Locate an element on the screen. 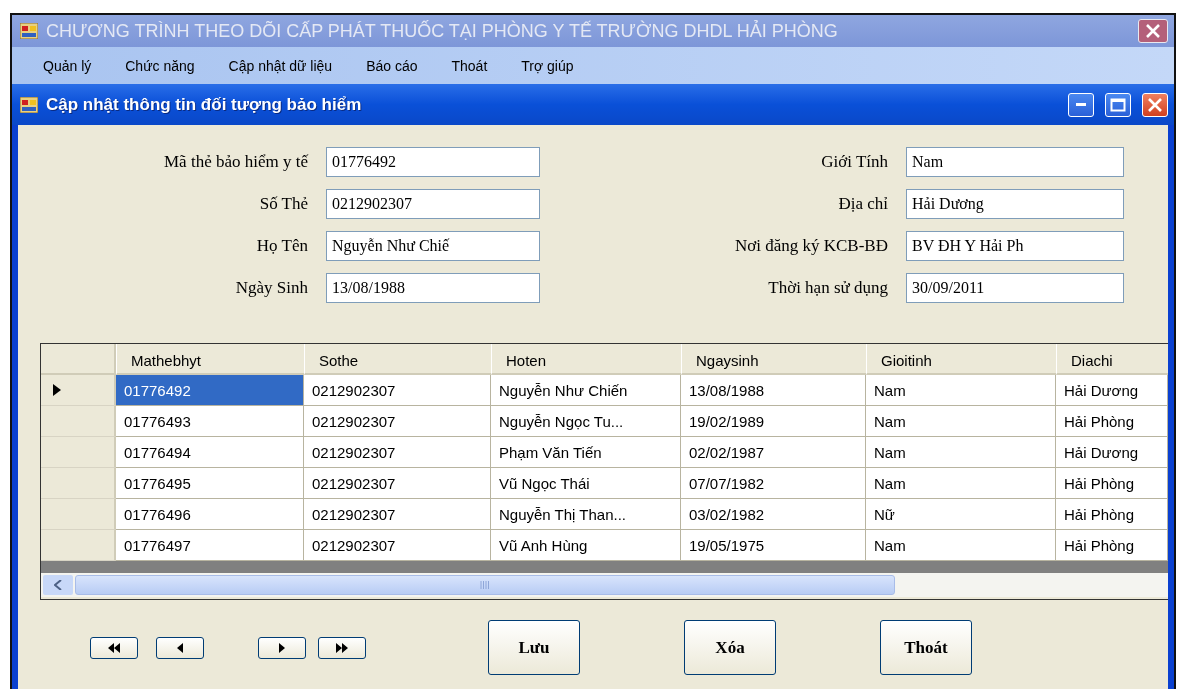 Image resolution: width=1189 pixels, height=689 pixels. field-label: Địa chỉ is located at coordinates (863, 204).